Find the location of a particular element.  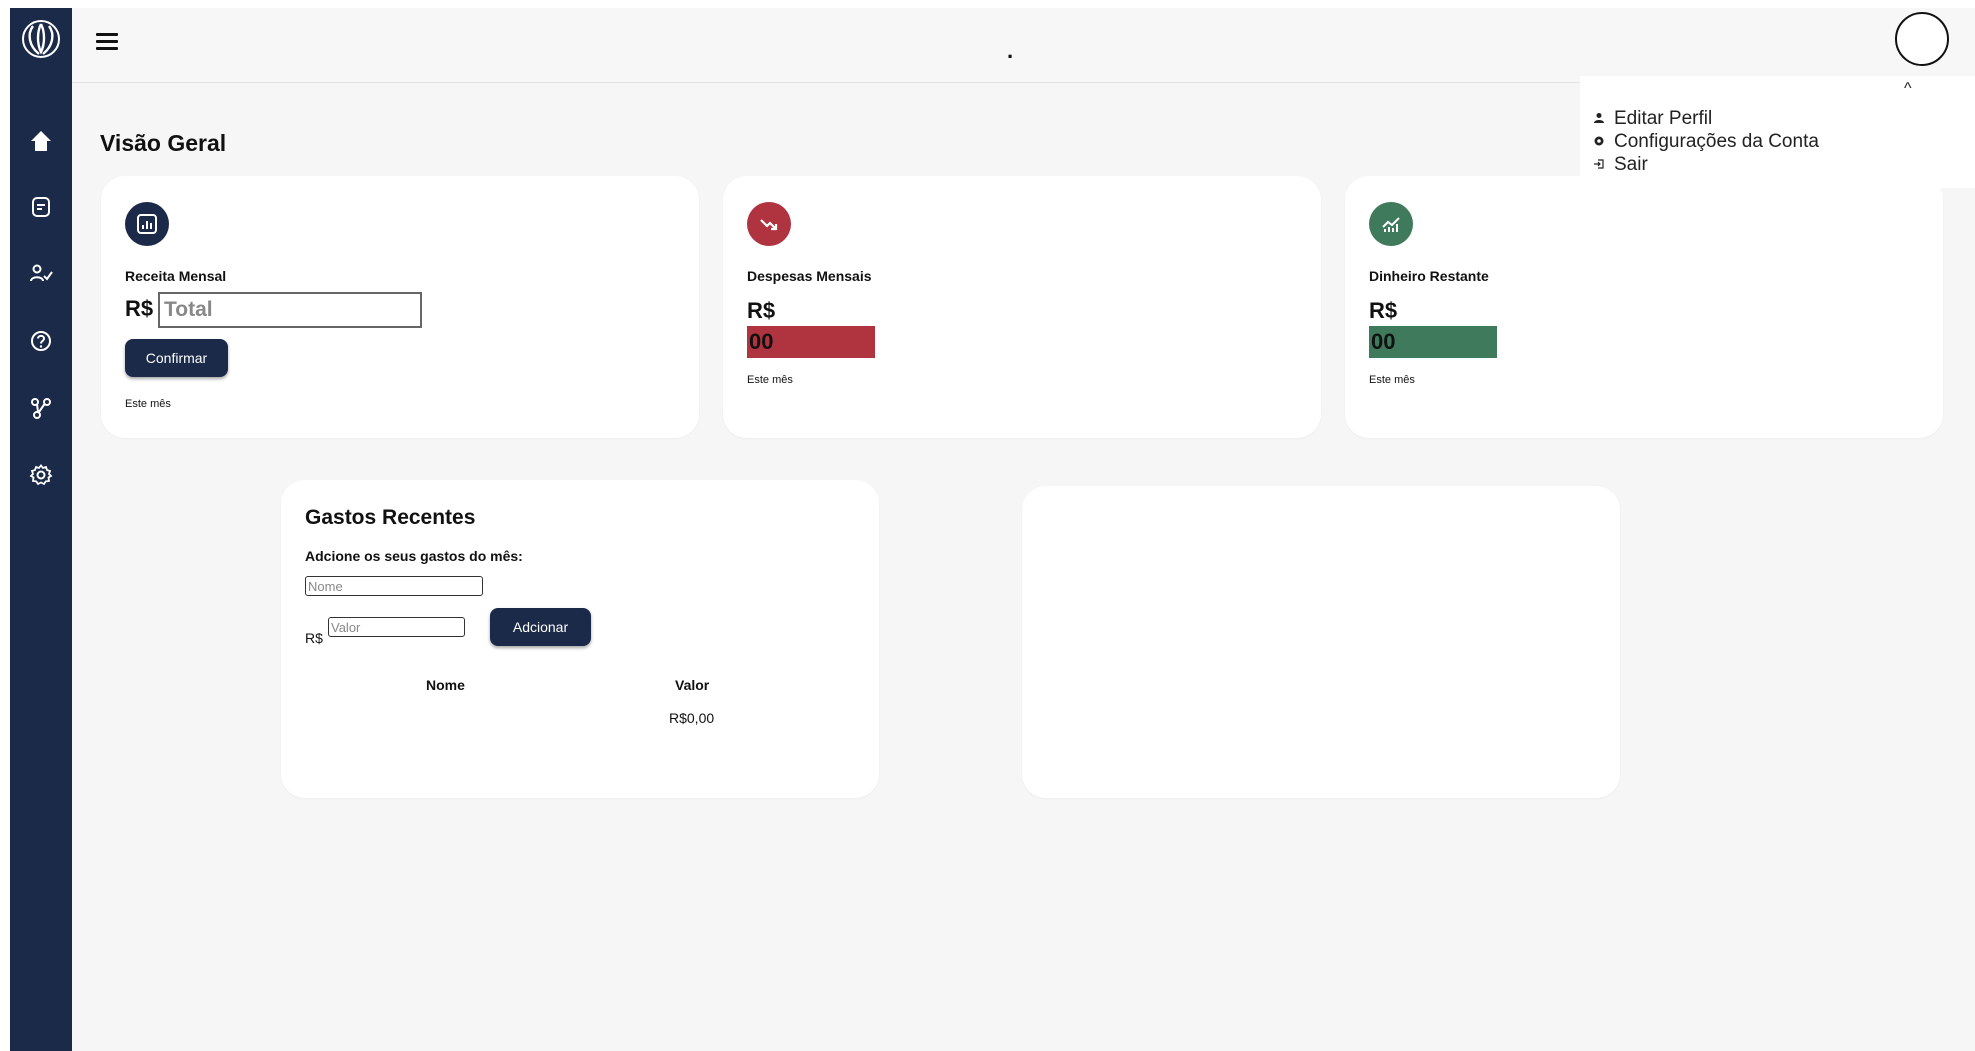

hamburger-menu-icon is located at coordinates (109, 43).